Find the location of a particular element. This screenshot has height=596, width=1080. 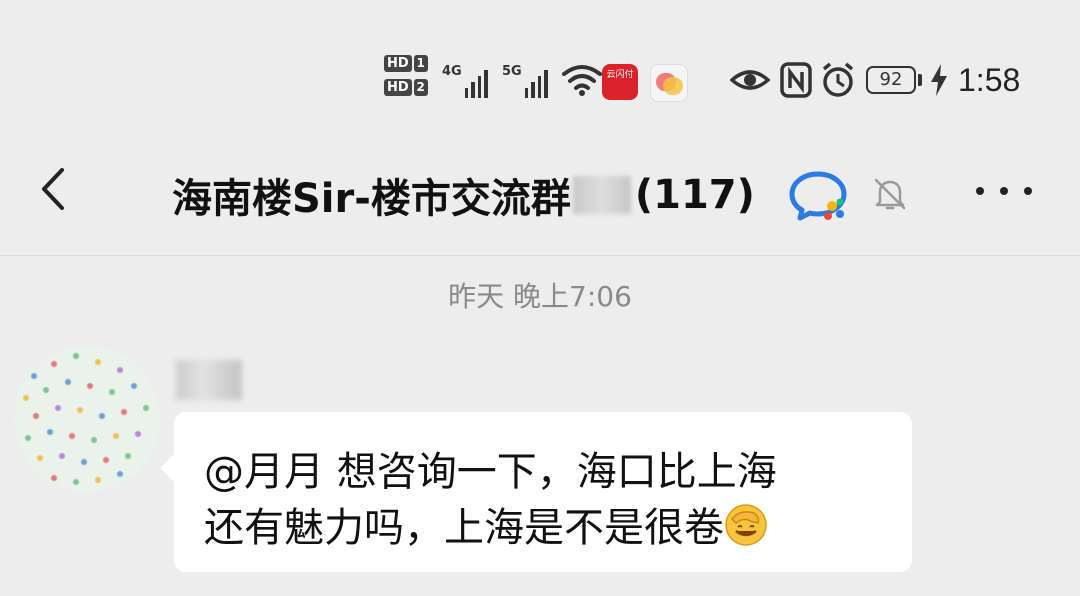

page-title: 海南楼Sir-楼市交流群 (117) is located at coordinates (463, 195).